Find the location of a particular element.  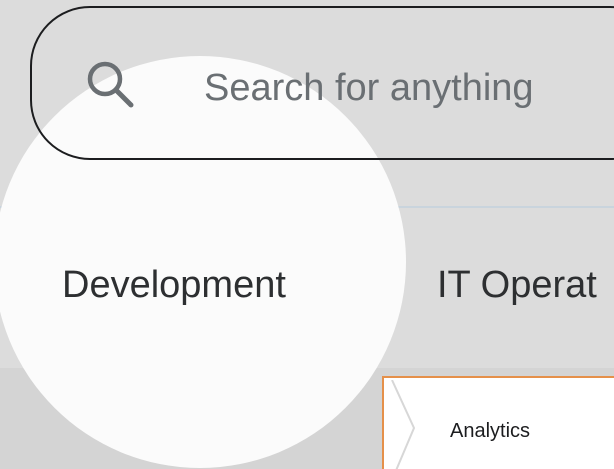

submenu-item-label: Analytics is located at coordinates (490, 431).